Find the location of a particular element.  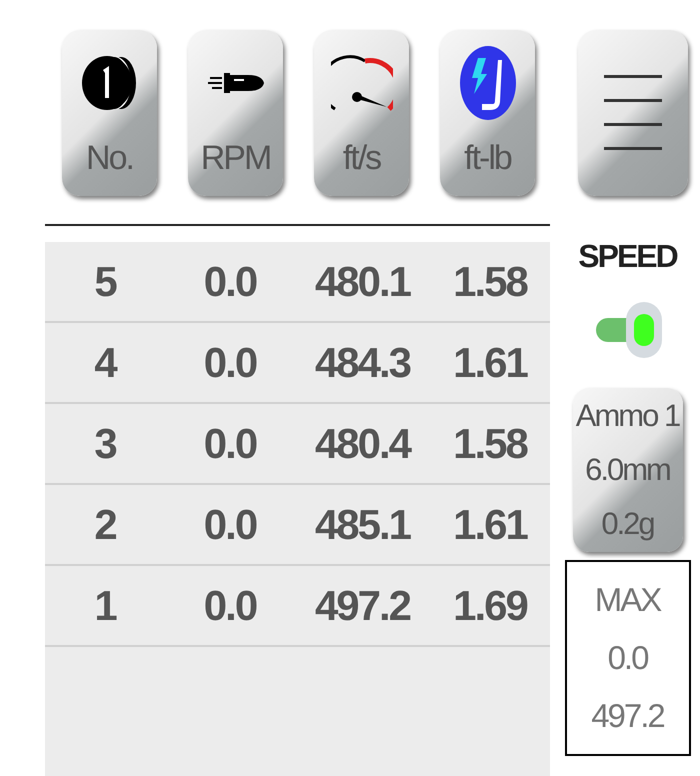

menu-button is located at coordinates (633, 113).